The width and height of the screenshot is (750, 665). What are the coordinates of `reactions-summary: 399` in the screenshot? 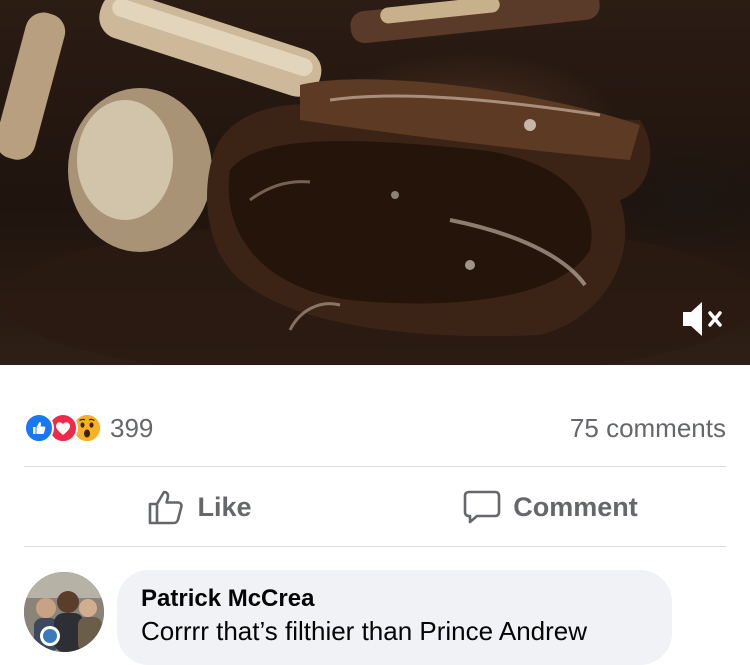 It's located at (88, 428).